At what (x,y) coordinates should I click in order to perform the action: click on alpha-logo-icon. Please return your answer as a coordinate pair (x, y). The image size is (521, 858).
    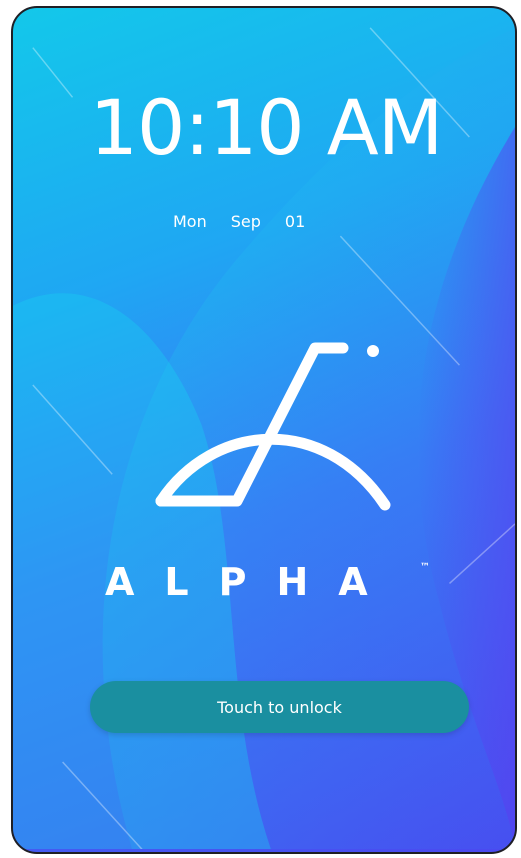
    Looking at the image, I should click on (273, 426).